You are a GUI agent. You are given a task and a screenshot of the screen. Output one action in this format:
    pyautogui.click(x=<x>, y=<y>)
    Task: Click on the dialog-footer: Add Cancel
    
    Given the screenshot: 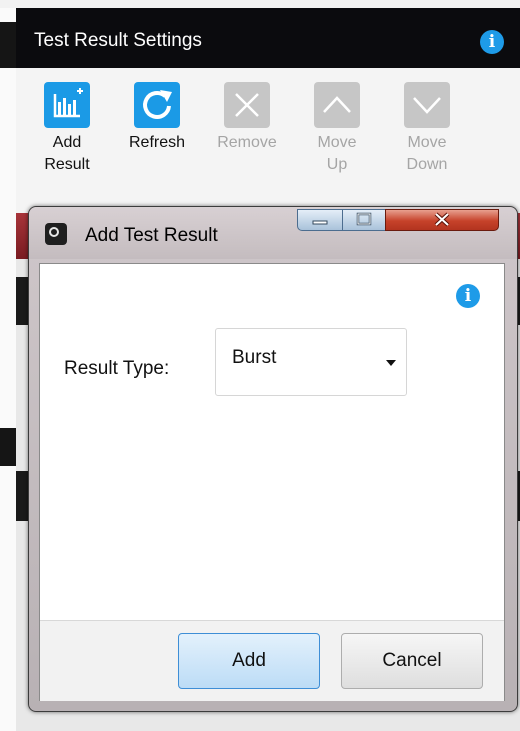 What is the action you would take?
    pyautogui.click(x=272, y=660)
    